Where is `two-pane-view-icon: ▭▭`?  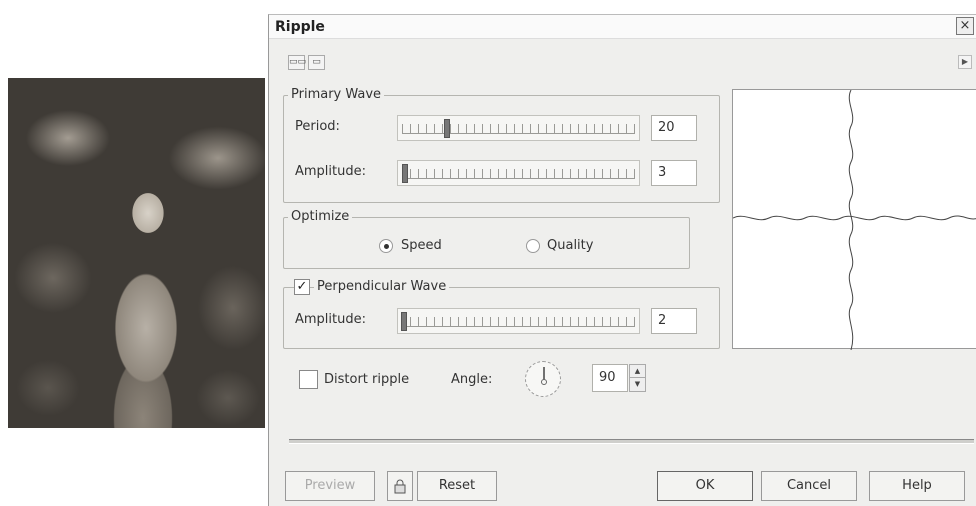 two-pane-view-icon: ▭▭ is located at coordinates (297, 62).